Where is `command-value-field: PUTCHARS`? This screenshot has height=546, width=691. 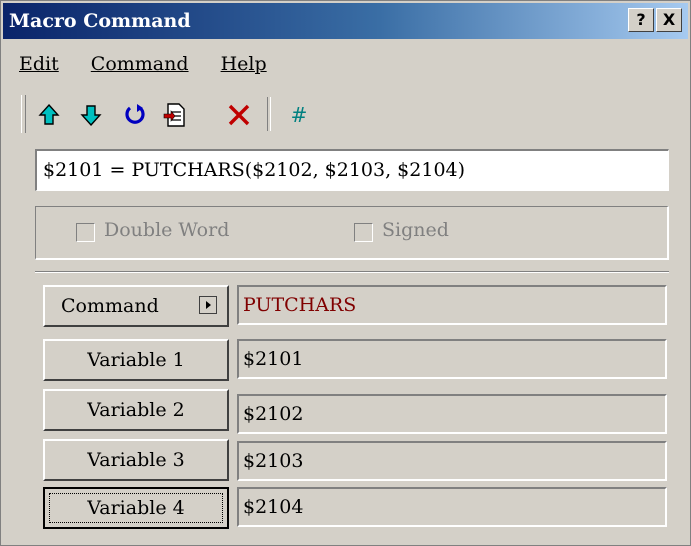 command-value-field: PUTCHARS is located at coordinates (452, 305).